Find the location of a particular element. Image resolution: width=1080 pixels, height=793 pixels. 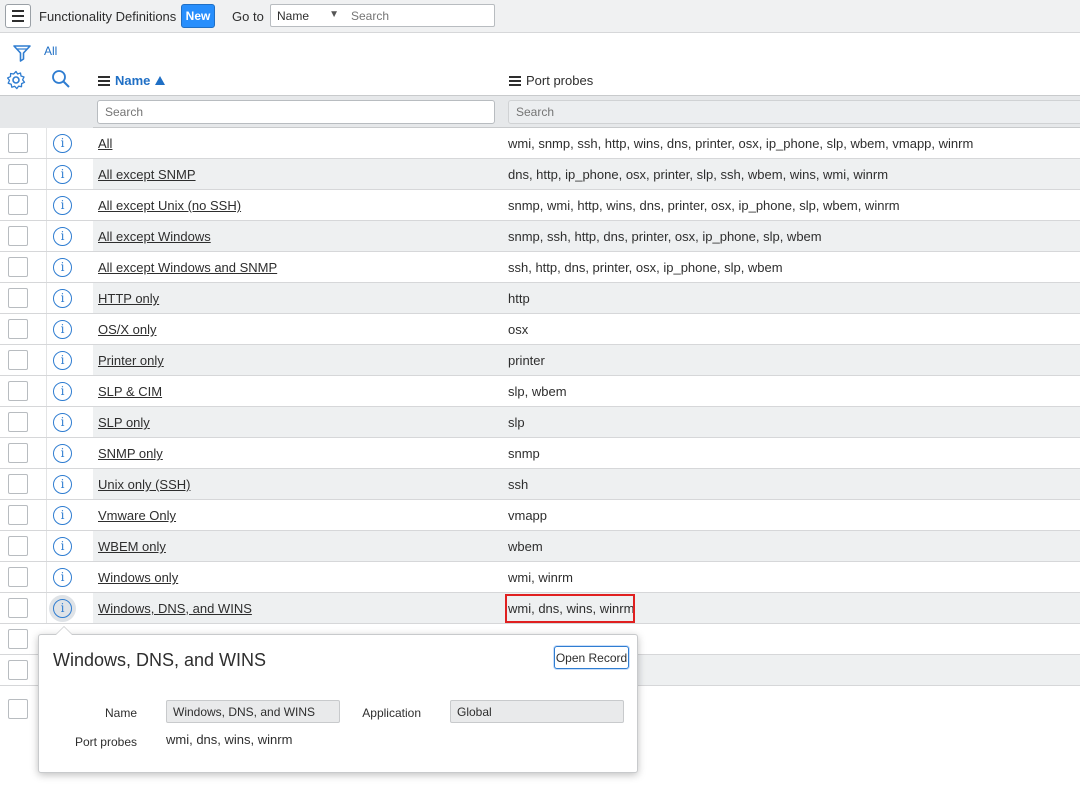

popup-application-label: Application is located at coordinates (391, 713).